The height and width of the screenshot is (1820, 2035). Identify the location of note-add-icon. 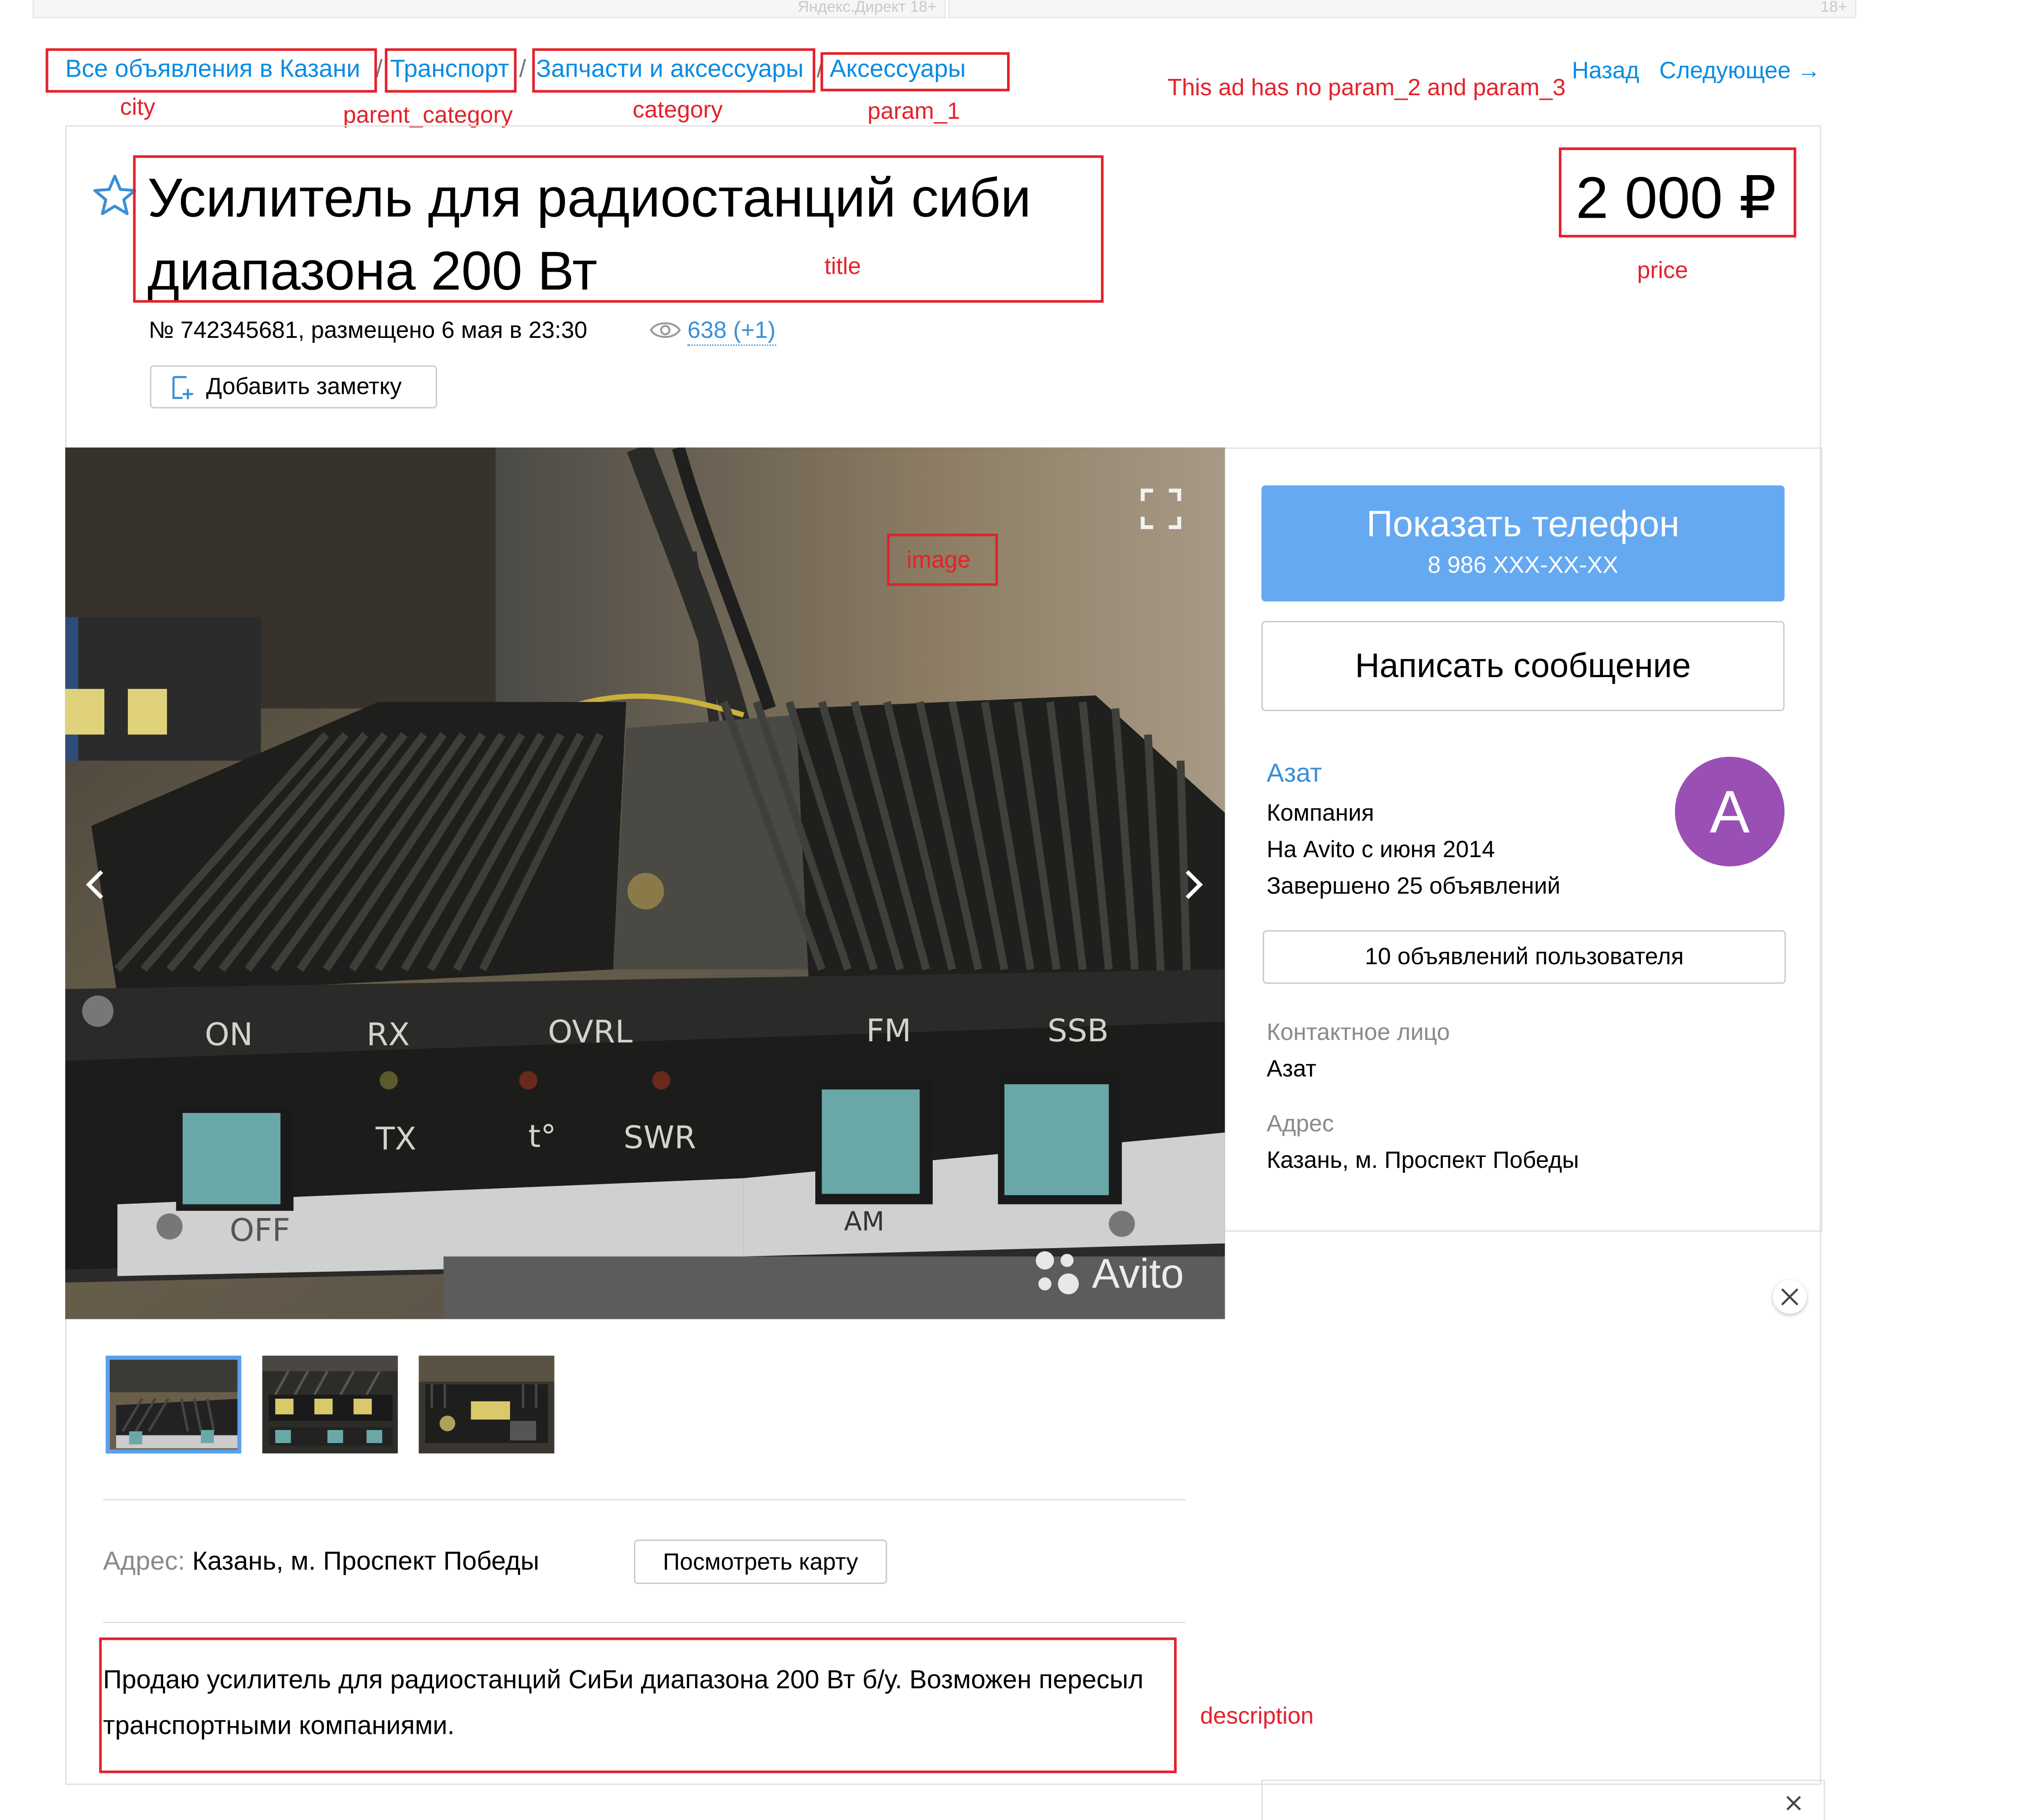
(182, 388).